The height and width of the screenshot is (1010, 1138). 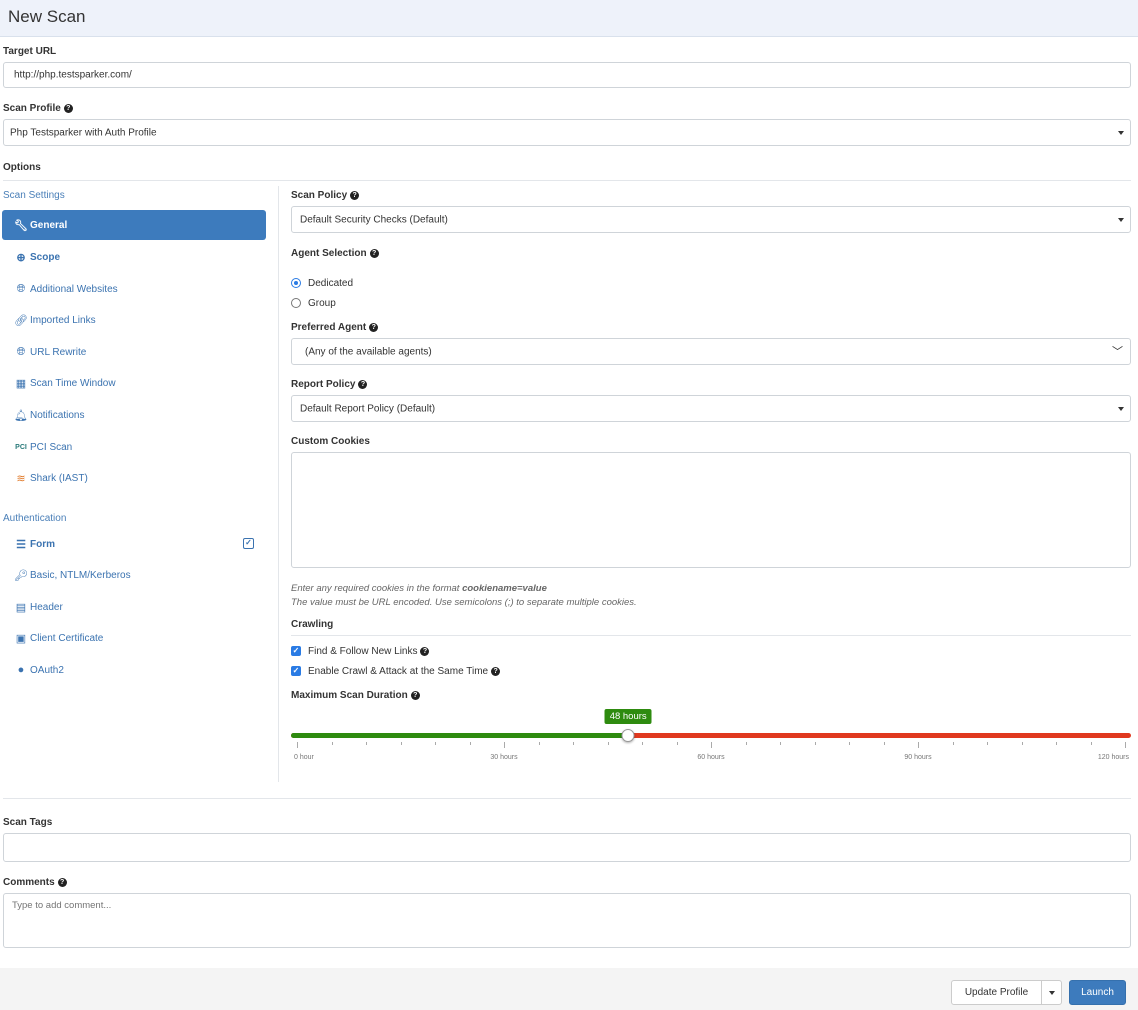 I want to click on authentication-title: Authentication, so click(x=35, y=518).